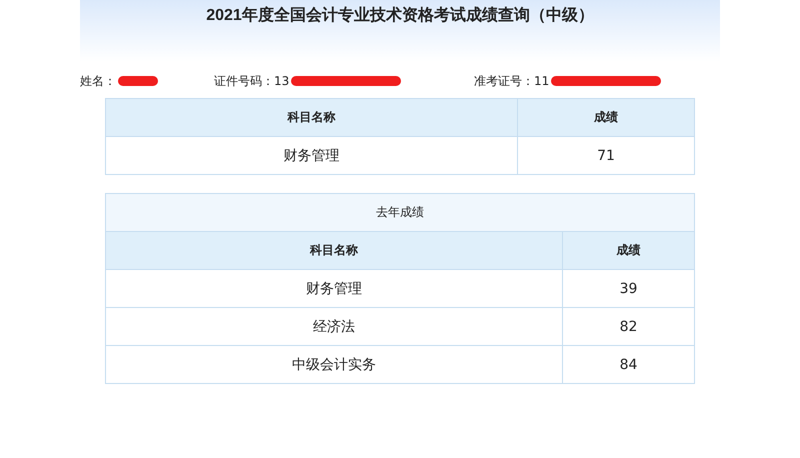 The image size is (800, 458). What do you see at coordinates (400, 212) in the screenshot?
I see `table-caption: 去年成绩` at bounding box center [400, 212].